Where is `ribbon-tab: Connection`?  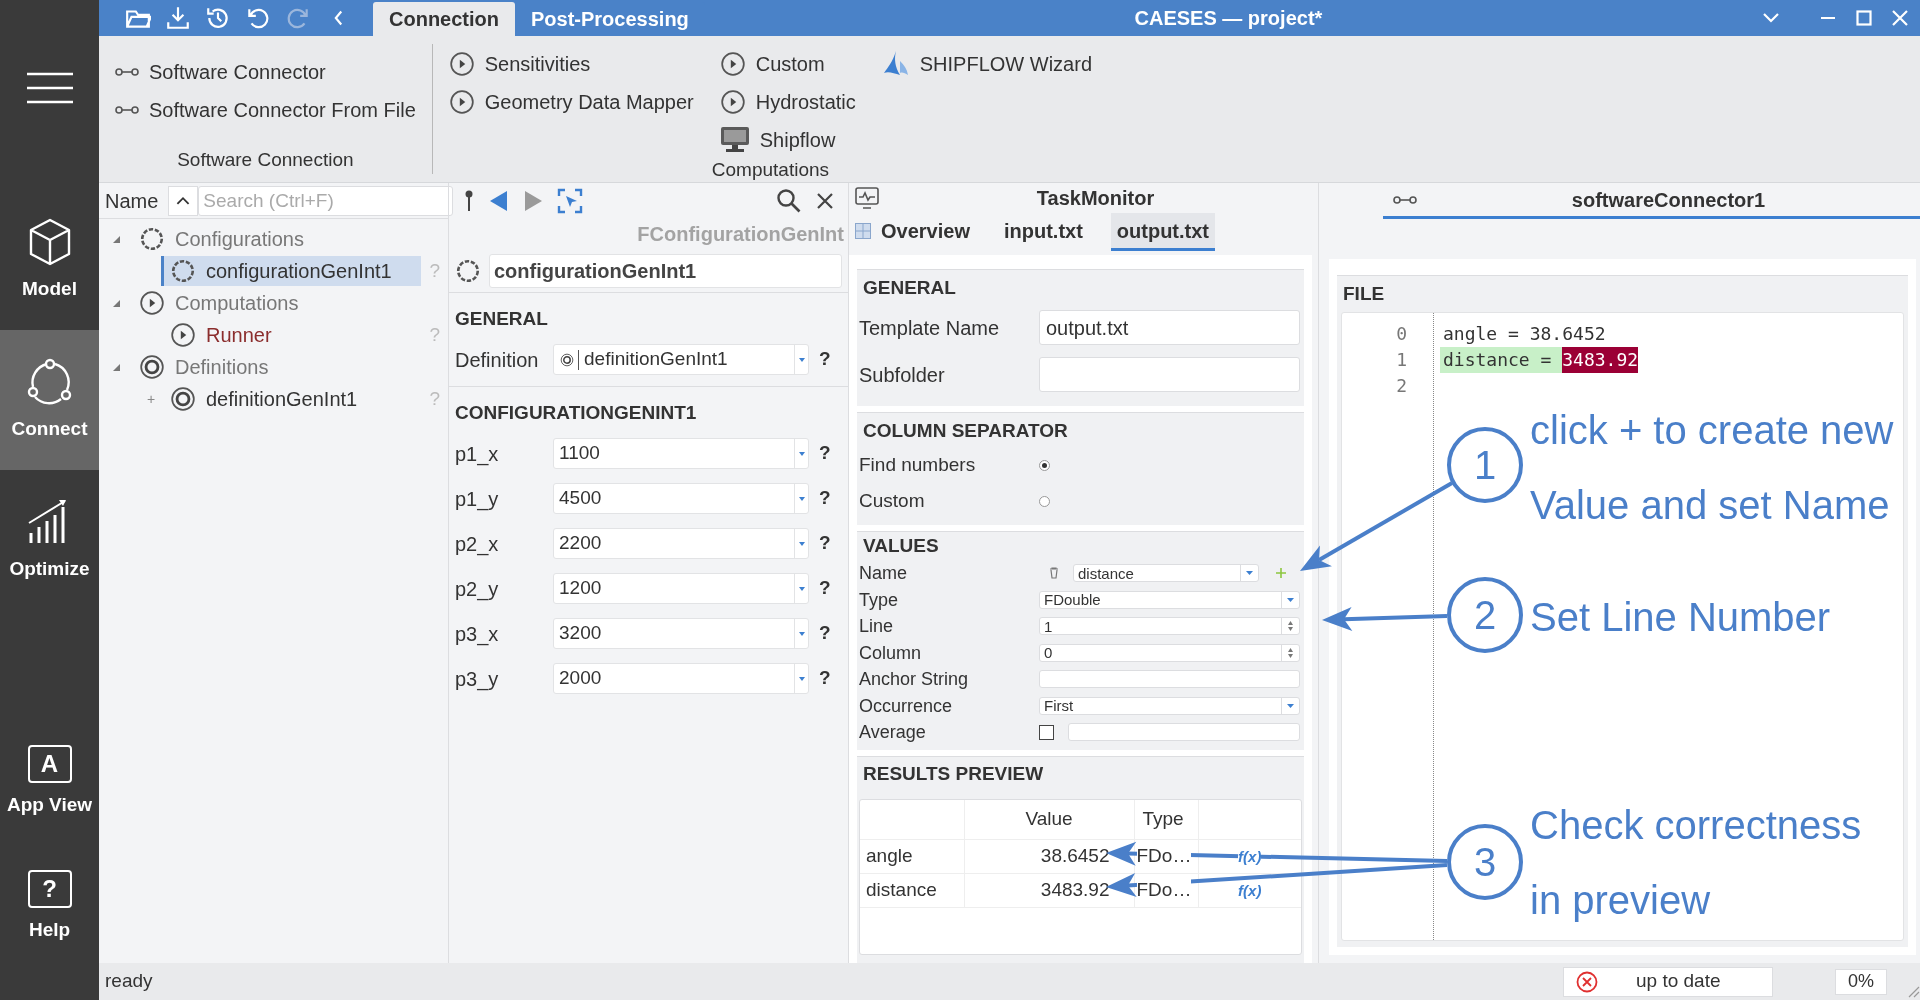 ribbon-tab: Connection is located at coordinates (444, 19).